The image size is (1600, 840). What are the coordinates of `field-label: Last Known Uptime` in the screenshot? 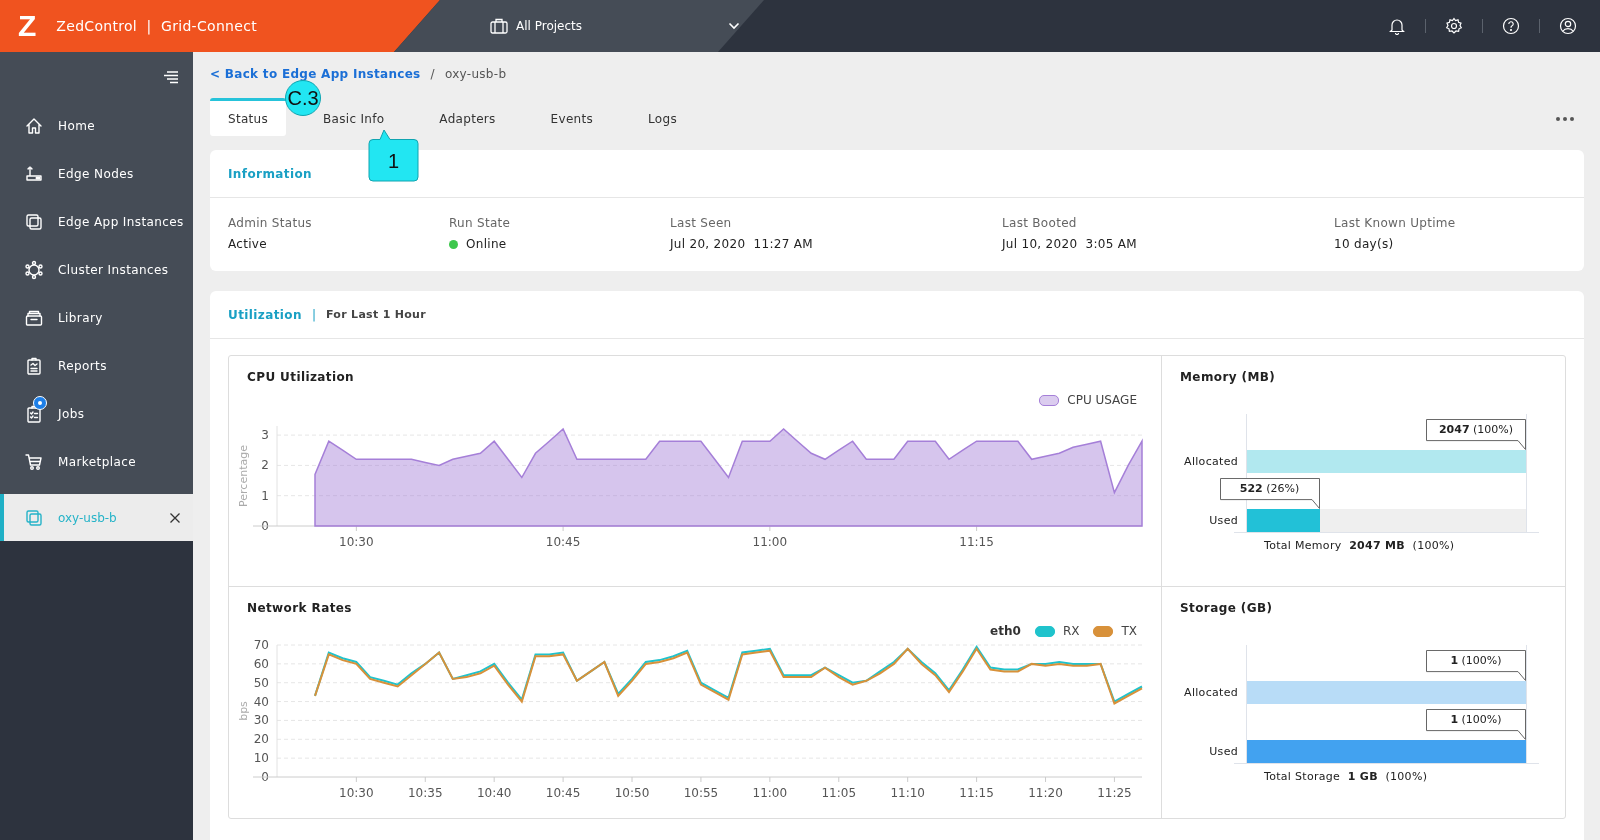 It's located at (1395, 223).